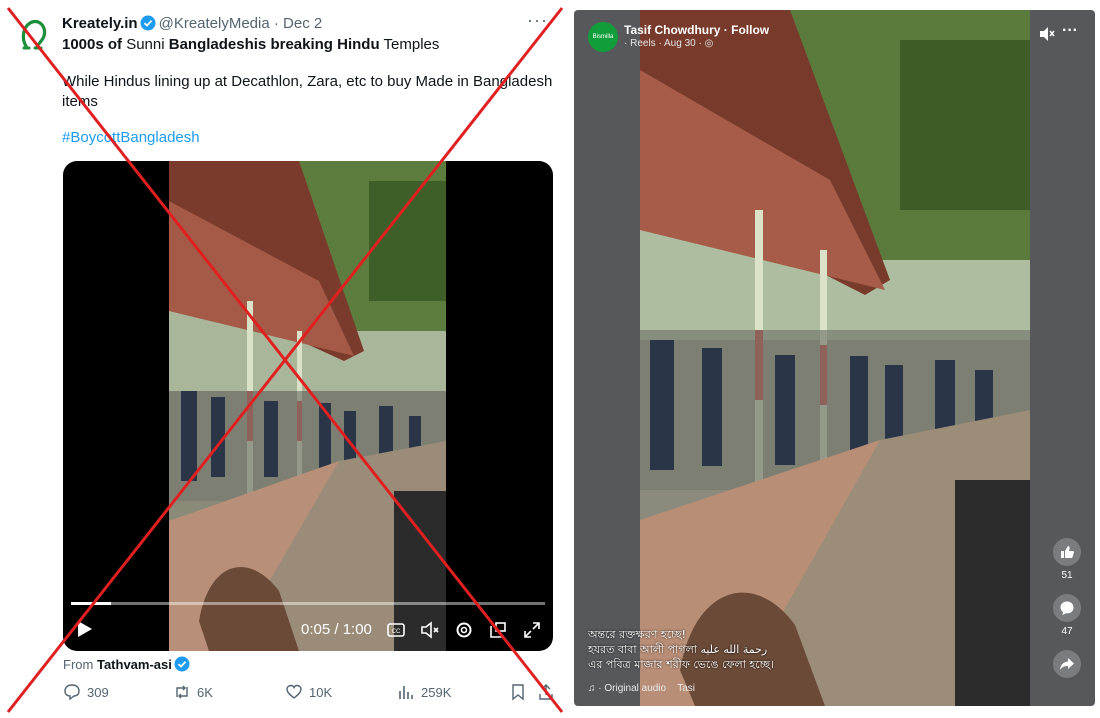 This screenshot has width=1100, height=718. What do you see at coordinates (308, 692) in the screenshot?
I see `like-button: 10K` at bounding box center [308, 692].